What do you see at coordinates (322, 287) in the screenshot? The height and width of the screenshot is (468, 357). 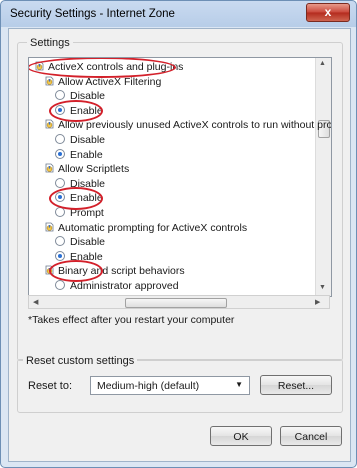 I see `scroll-down-arrow-icon: ▼` at bounding box center [322, 287].